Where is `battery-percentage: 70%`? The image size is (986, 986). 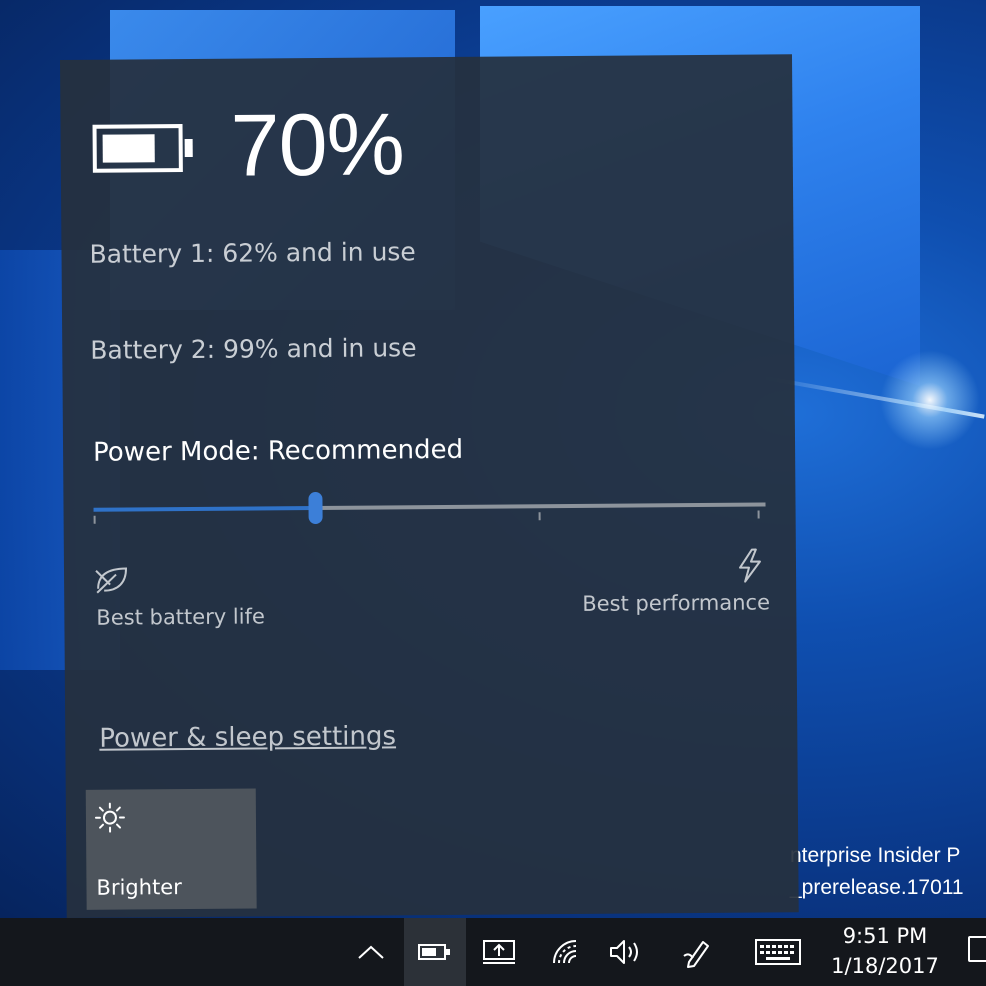 battery-percentage: 70% is located at coordinates (317, 144).